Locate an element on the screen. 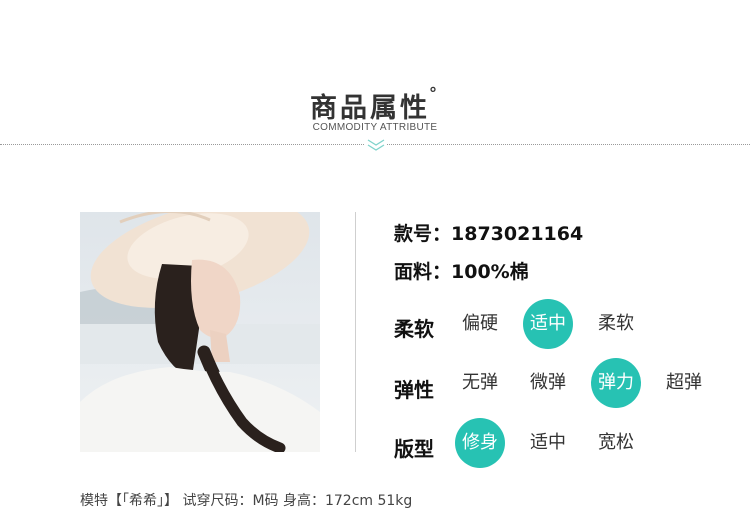 This screenshot has width=750, height=510. style-number: 款号：1873021164 is located at coordinates (488, 232).